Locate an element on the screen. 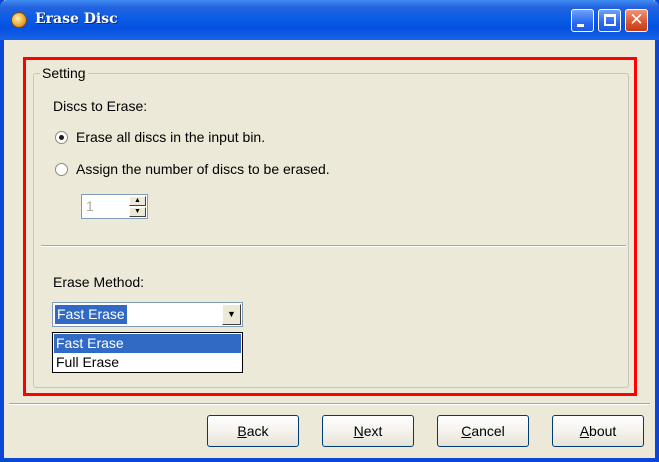 The image size is (659, 462). window-title: Erase Disc is located at coordinates (76, 19).